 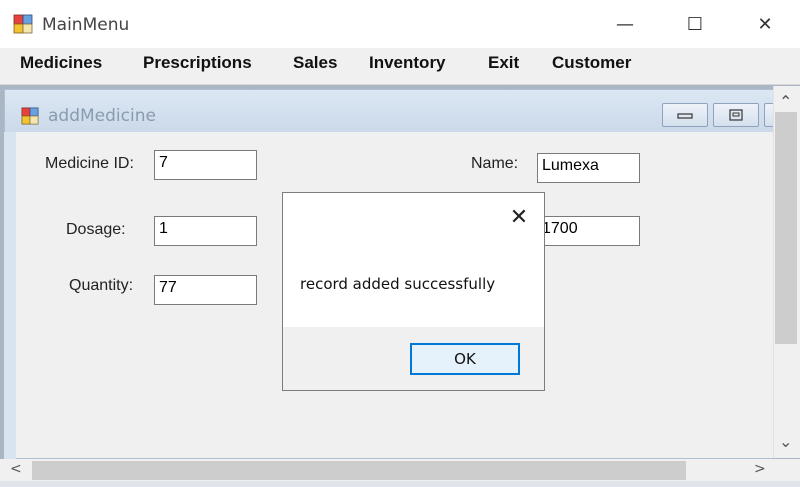 What do you see at coordinates (400, 484) in the screenshot?
I see `window-bottom-edge` at bounding box center [400, 484].